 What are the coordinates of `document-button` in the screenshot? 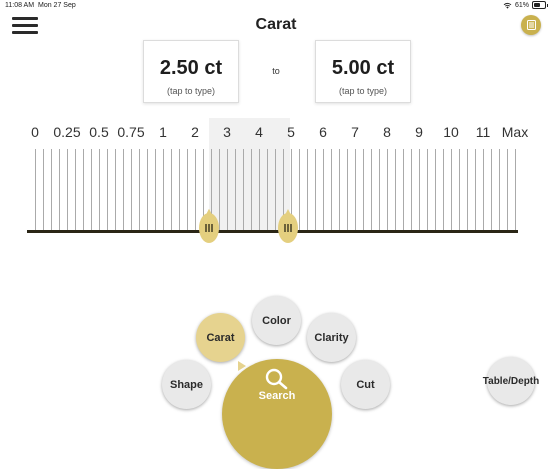 It's located at (531, 25).